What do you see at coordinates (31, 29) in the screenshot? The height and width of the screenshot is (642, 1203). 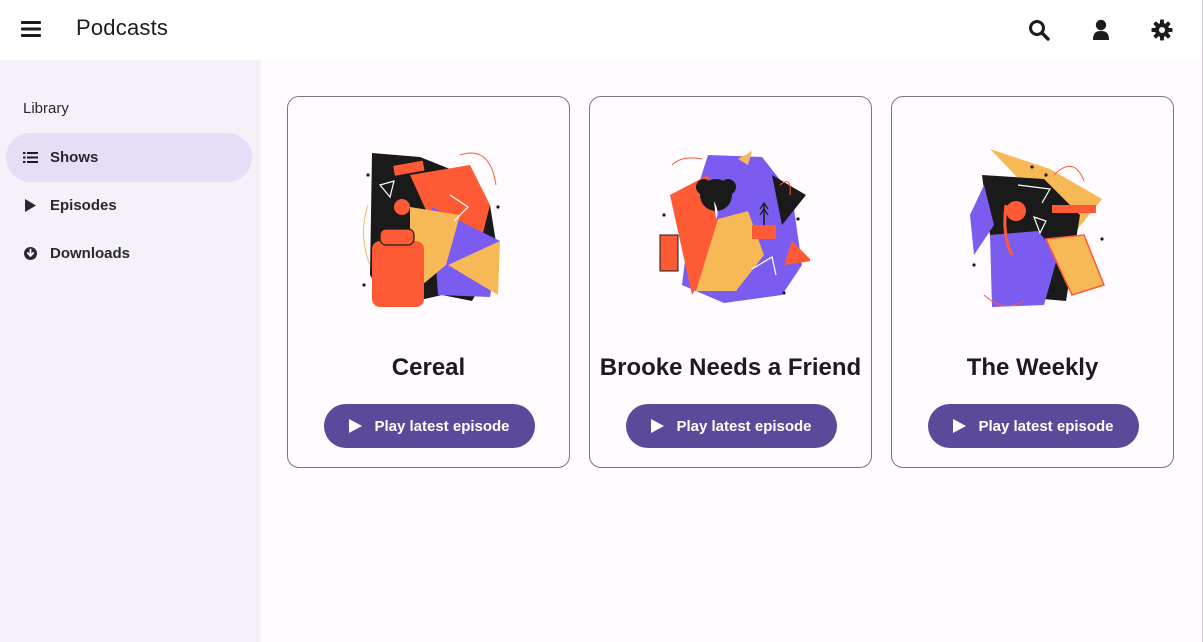 I see `menu-icon` at bounding box center [31, 29].